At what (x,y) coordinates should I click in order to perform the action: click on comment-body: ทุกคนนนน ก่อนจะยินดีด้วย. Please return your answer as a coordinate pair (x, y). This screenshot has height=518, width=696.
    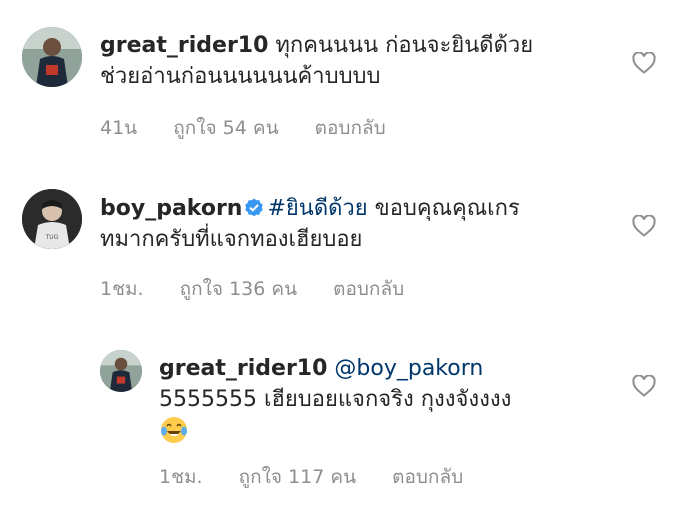
    Looking at the image, I should click on (404, 45).